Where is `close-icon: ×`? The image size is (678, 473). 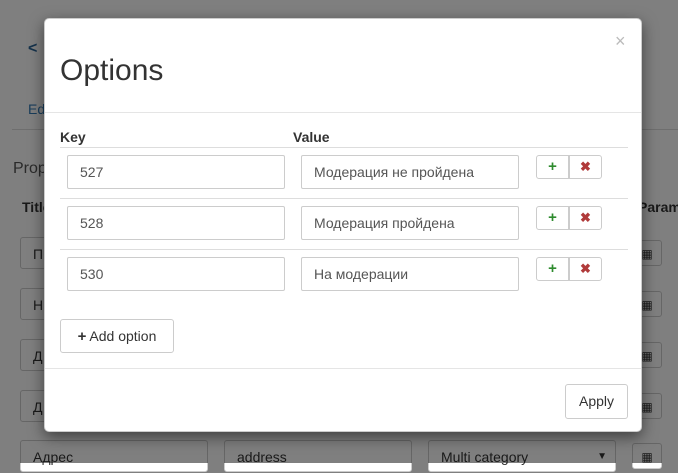 close-icon: × is located at coordinates (620, 41).